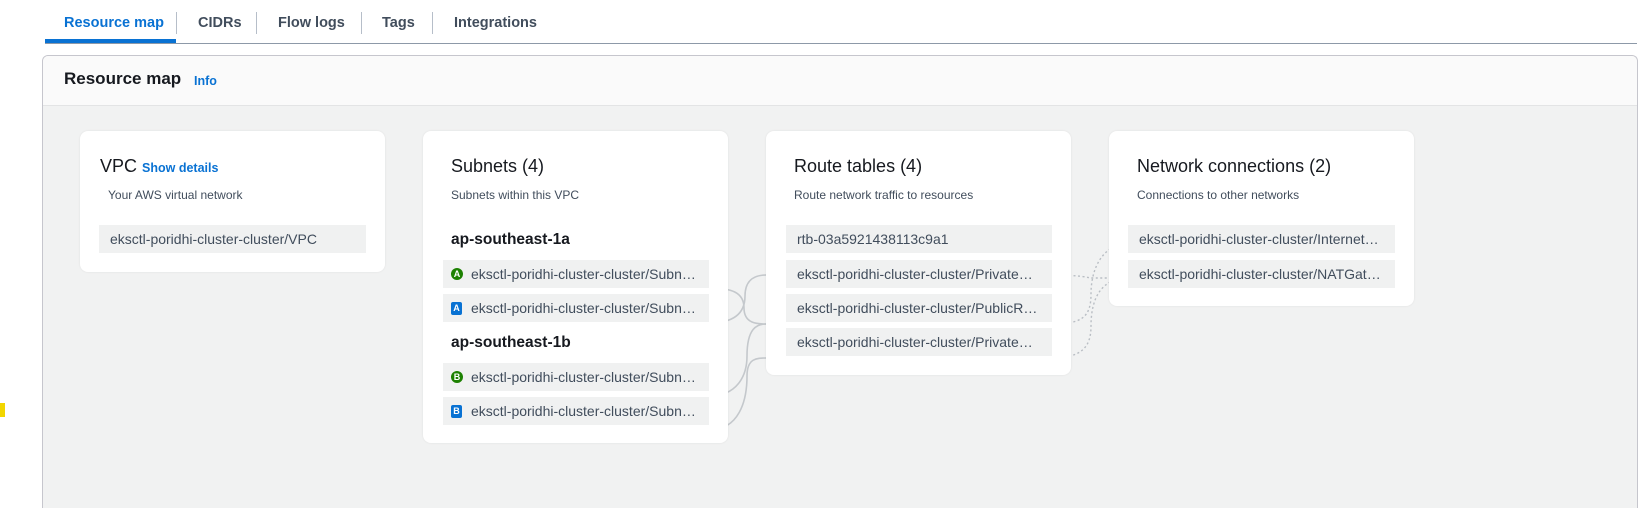 The image size is (1646, 508). What do you see at coordinates (123, 78) in the screenshot?
I see `panel-title: Resource map` at bounding box center [123, 78].